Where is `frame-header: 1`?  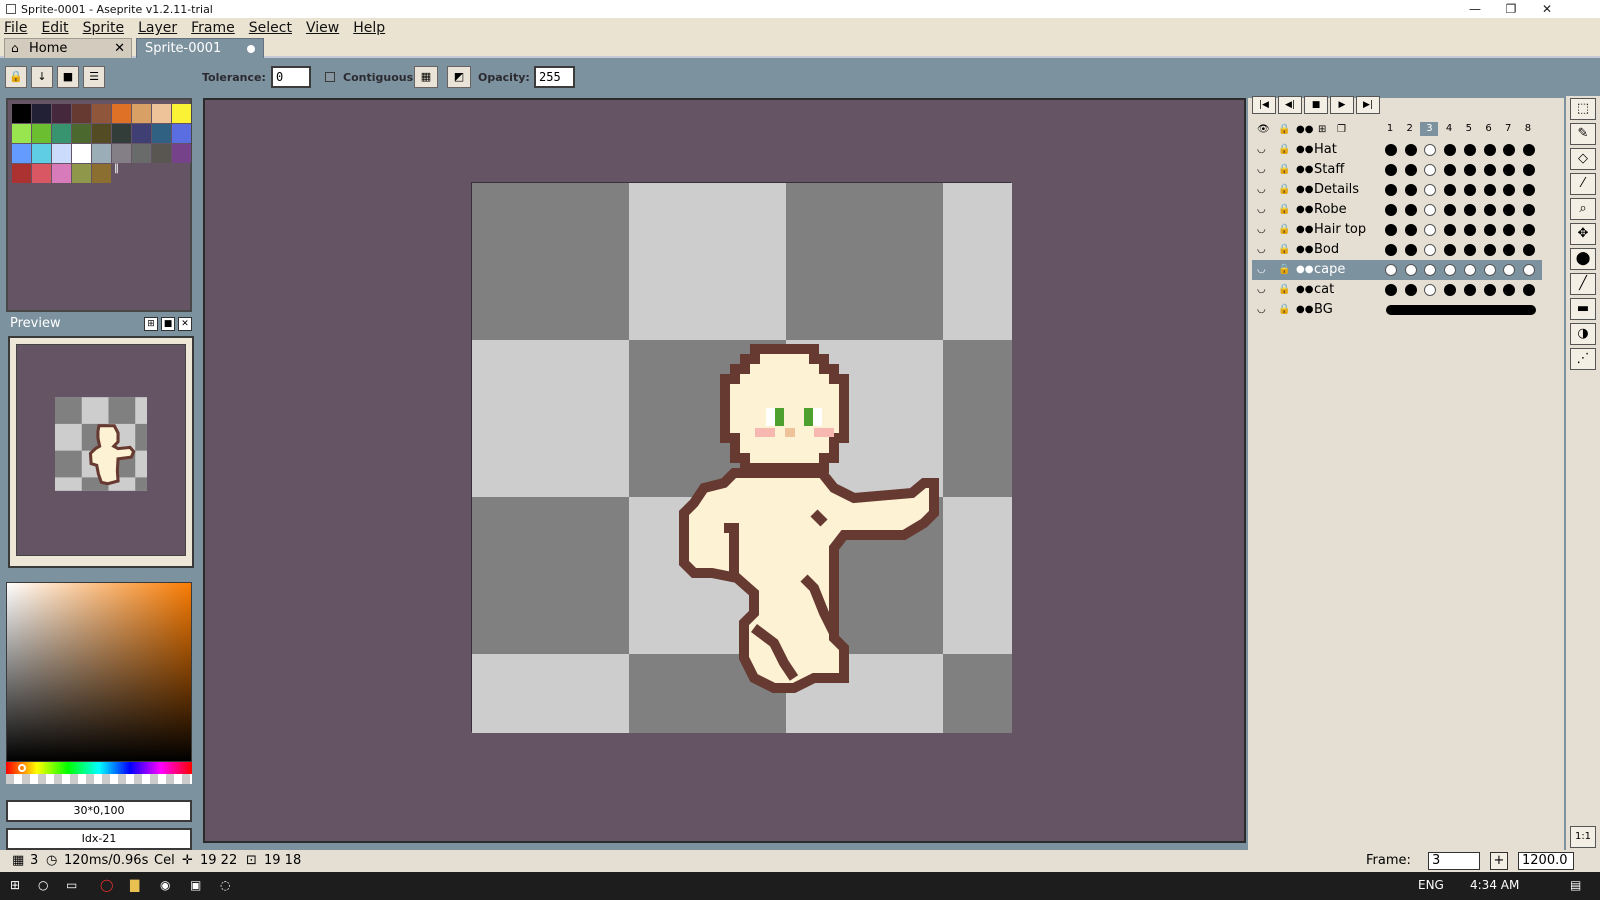 frame-header: 1 is located at coordinates (1390, 129).